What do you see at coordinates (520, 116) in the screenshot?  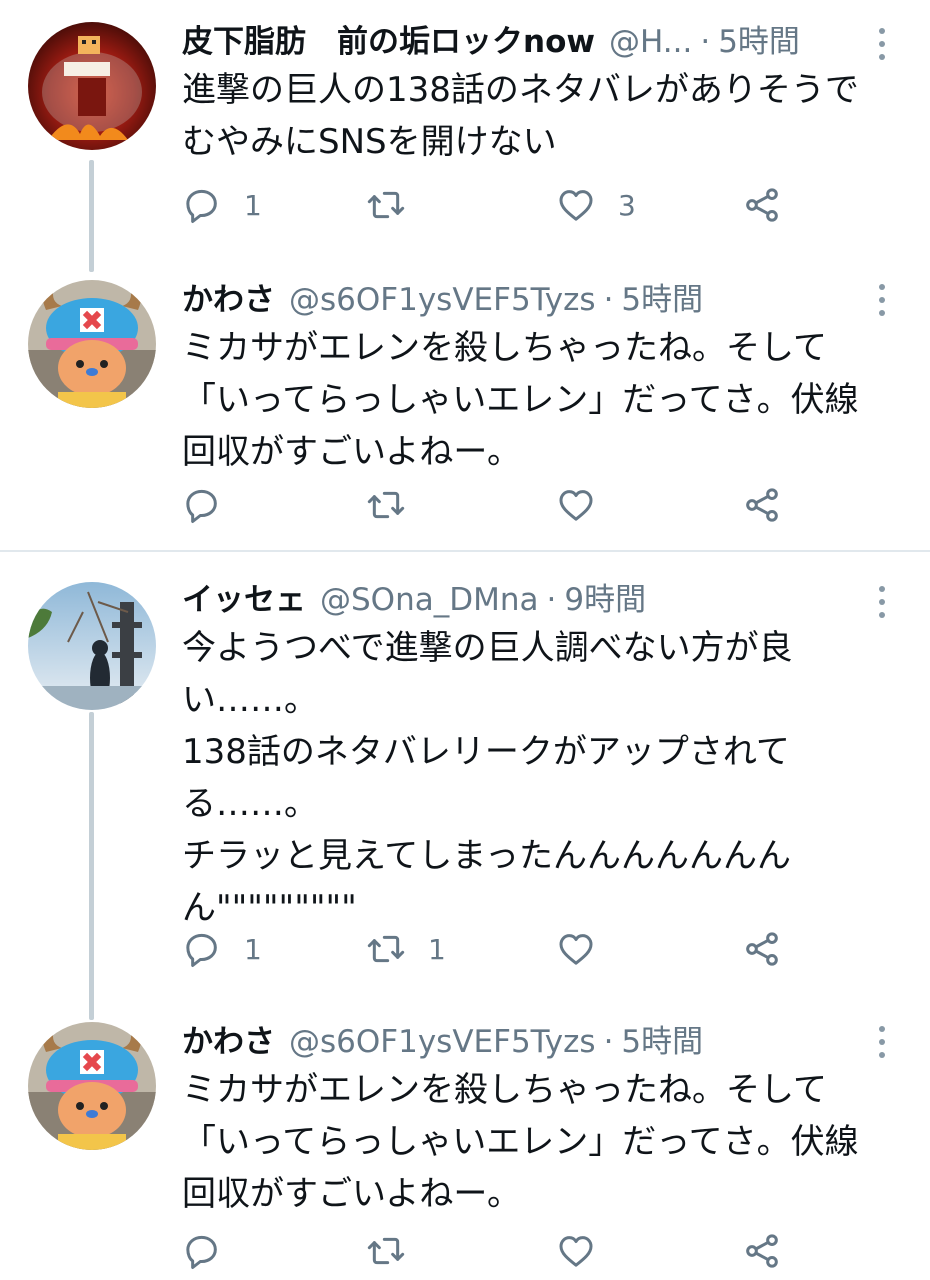 I see `tweet-text: 進撃の巨人の138話のネタバレがありそうで むやみにSNSを開けない` at bounding box center [520, 116].